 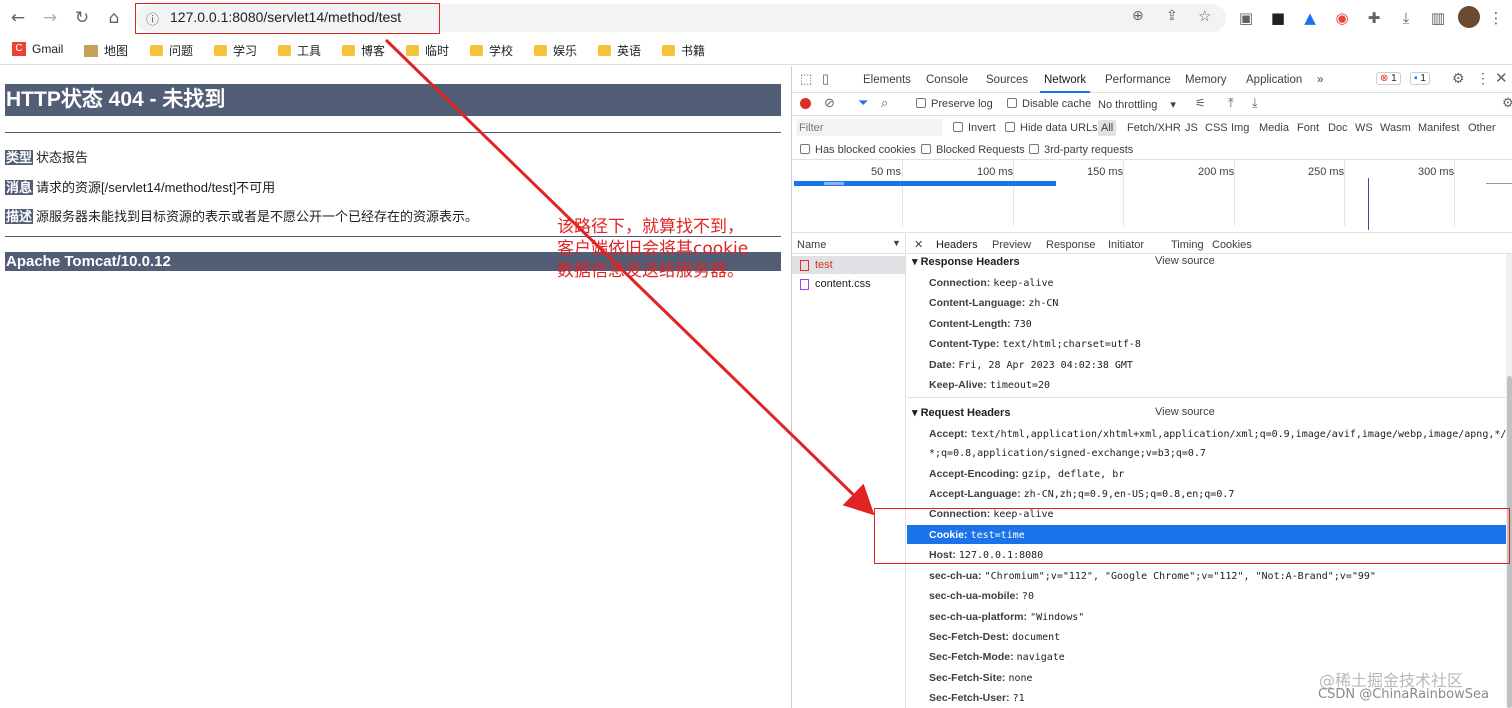 What do you see at coordinates (1403, 694) in the screenshot?
I see `watermark: CSDN @ChinaRainbowSea` at bounding box center [1403, 694].